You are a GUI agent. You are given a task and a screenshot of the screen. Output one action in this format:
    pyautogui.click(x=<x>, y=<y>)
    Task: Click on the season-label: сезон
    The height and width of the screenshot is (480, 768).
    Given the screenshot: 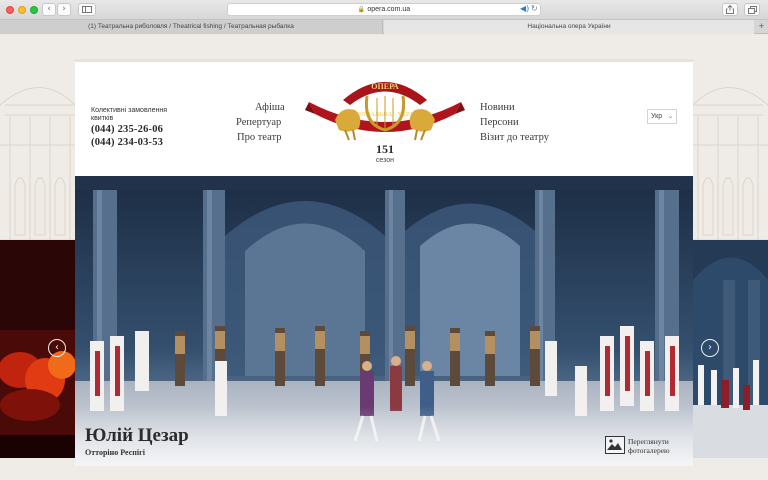 What is the action you would take?
    pyautogui.click(x=385, y=160)
    